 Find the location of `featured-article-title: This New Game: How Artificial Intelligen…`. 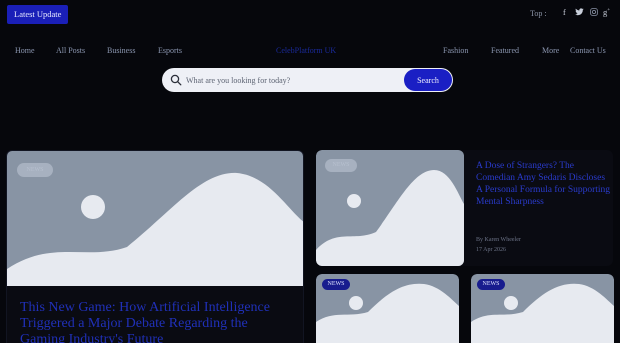

featured-article-title: This New Game: How Artificial Intelligen… is located at coordinates (157, 321).